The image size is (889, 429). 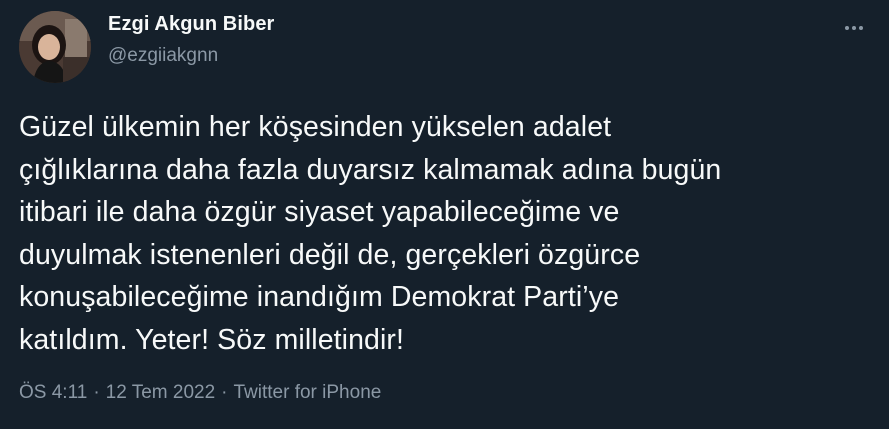 What do you see at coordinates (160, 392) in the screenshot?
I see `tweet-date: 12 Tem 2022` at bounding box center [160, 392].